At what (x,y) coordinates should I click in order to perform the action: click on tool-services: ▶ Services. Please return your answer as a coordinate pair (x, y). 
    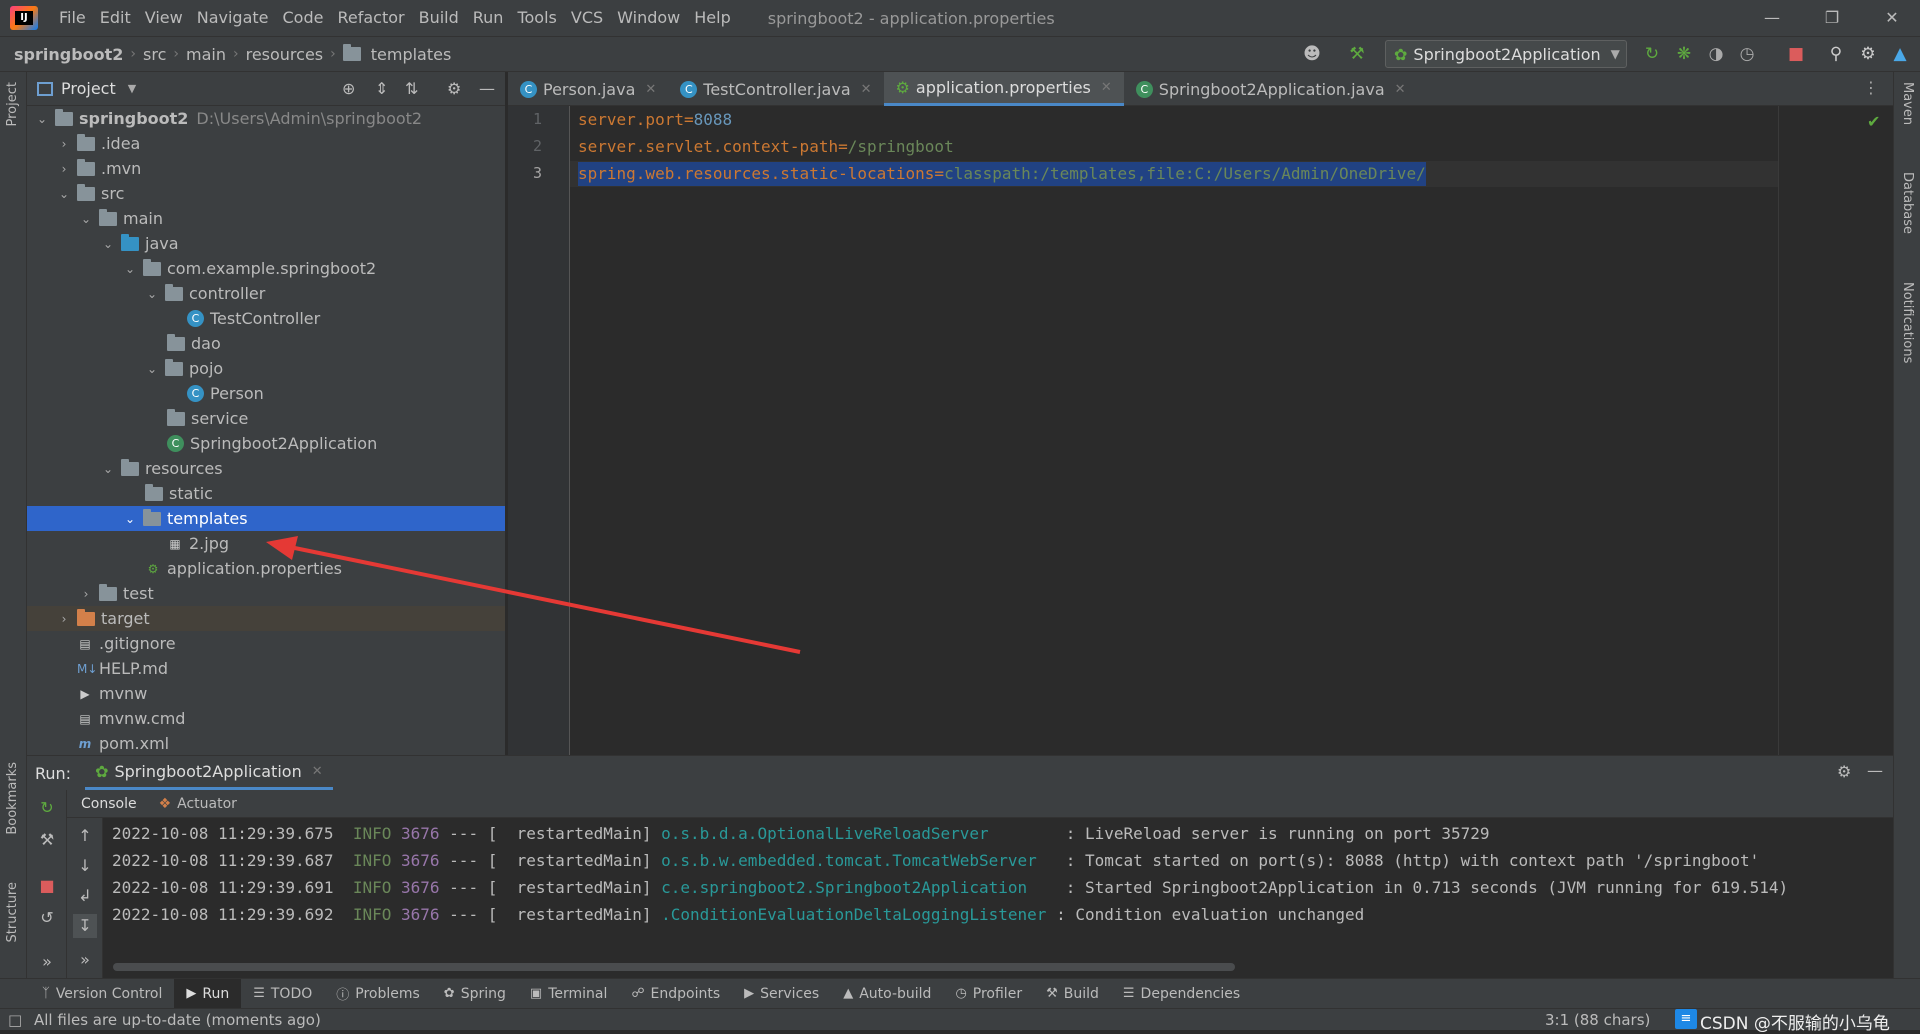
    Looking at the image, I should click on (781, 994).